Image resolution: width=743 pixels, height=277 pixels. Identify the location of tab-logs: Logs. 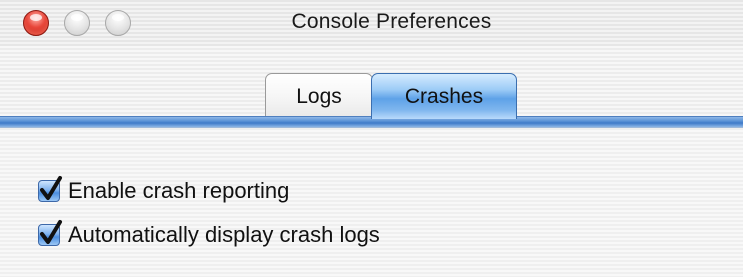
(319, 96).